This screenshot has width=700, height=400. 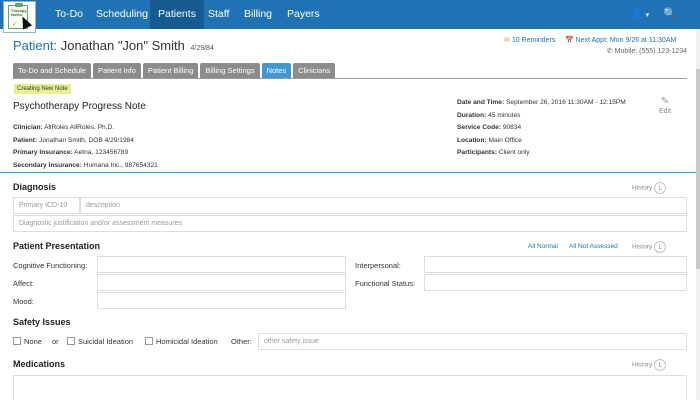 I want to click on phone-icon: ✆, so click(x=609, y=51).